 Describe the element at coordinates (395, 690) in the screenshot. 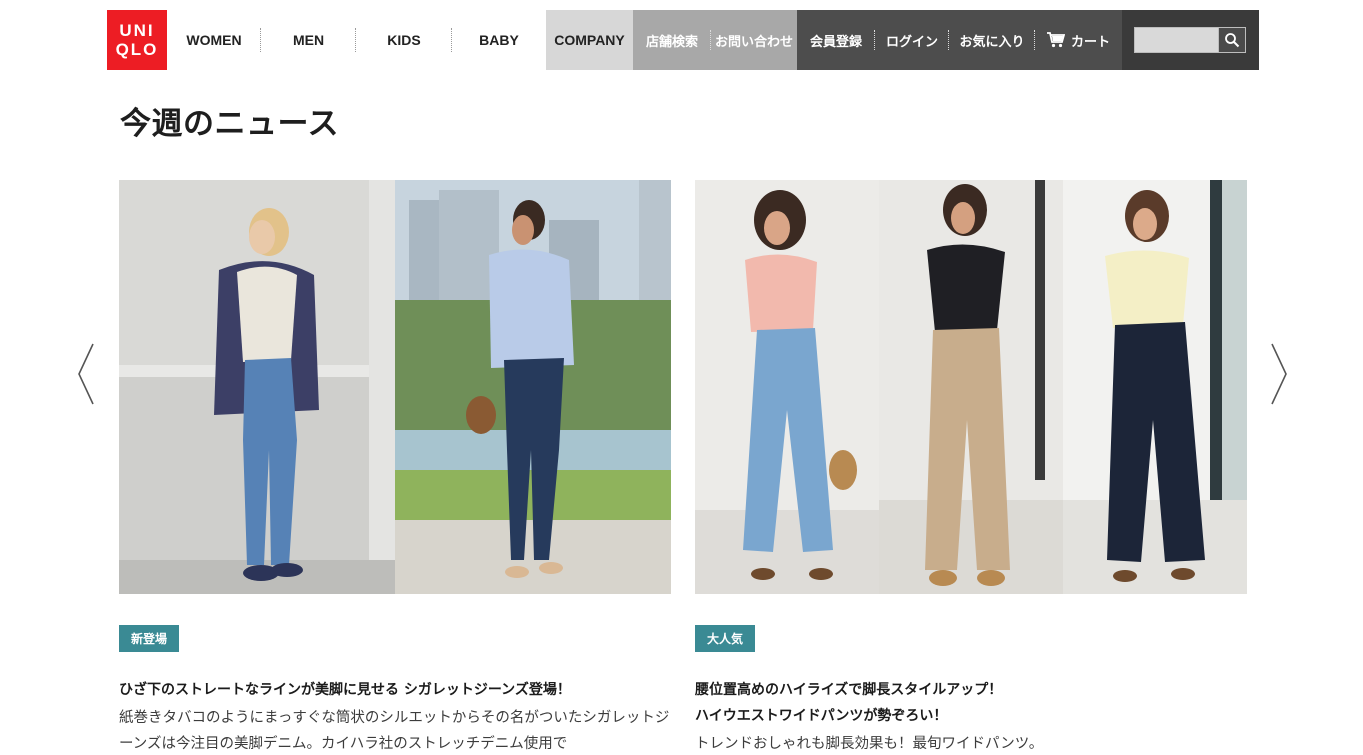

I see `news-headline: ひざ下のストレートなラインが美脚に見せる シガレットジーンズ登場！` at that location.